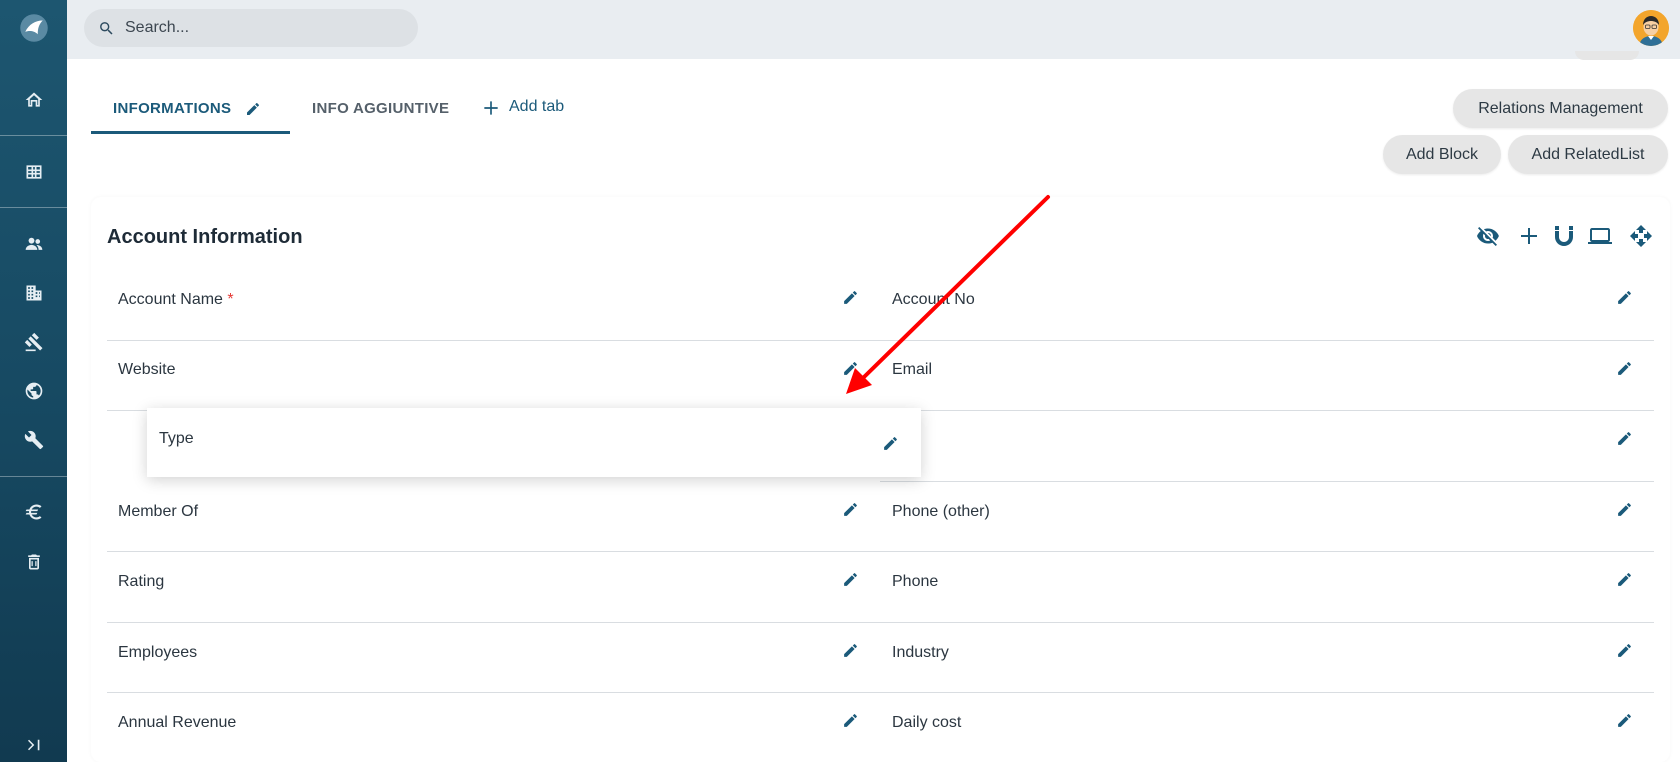  I want to click on gavel-icon, so click(33, 342).